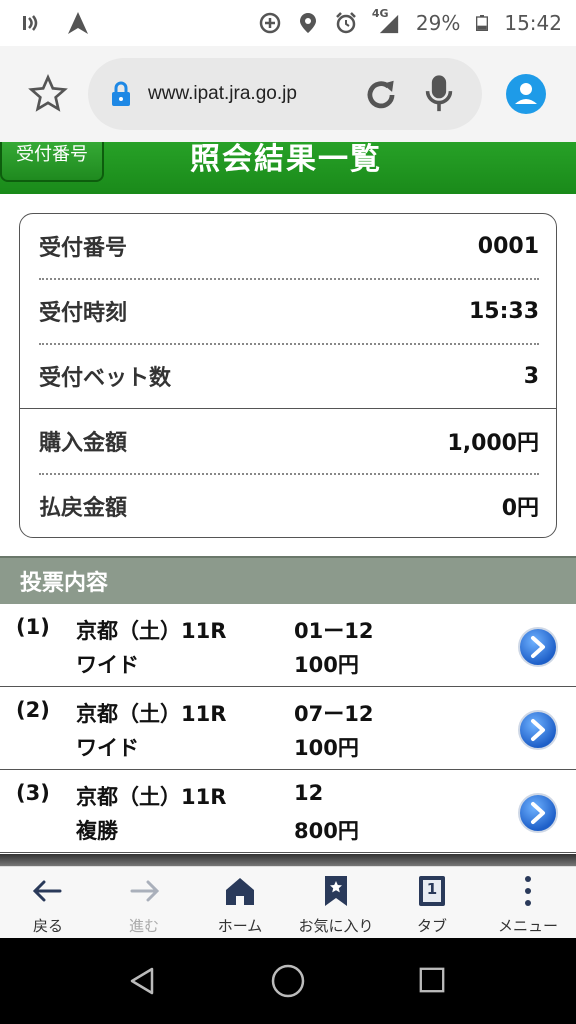 The image size is (576, 1024). What do you see at coordinates (346, 23) in the screenshot?
I see `alarm-icon` at bounding box center [346, 23].